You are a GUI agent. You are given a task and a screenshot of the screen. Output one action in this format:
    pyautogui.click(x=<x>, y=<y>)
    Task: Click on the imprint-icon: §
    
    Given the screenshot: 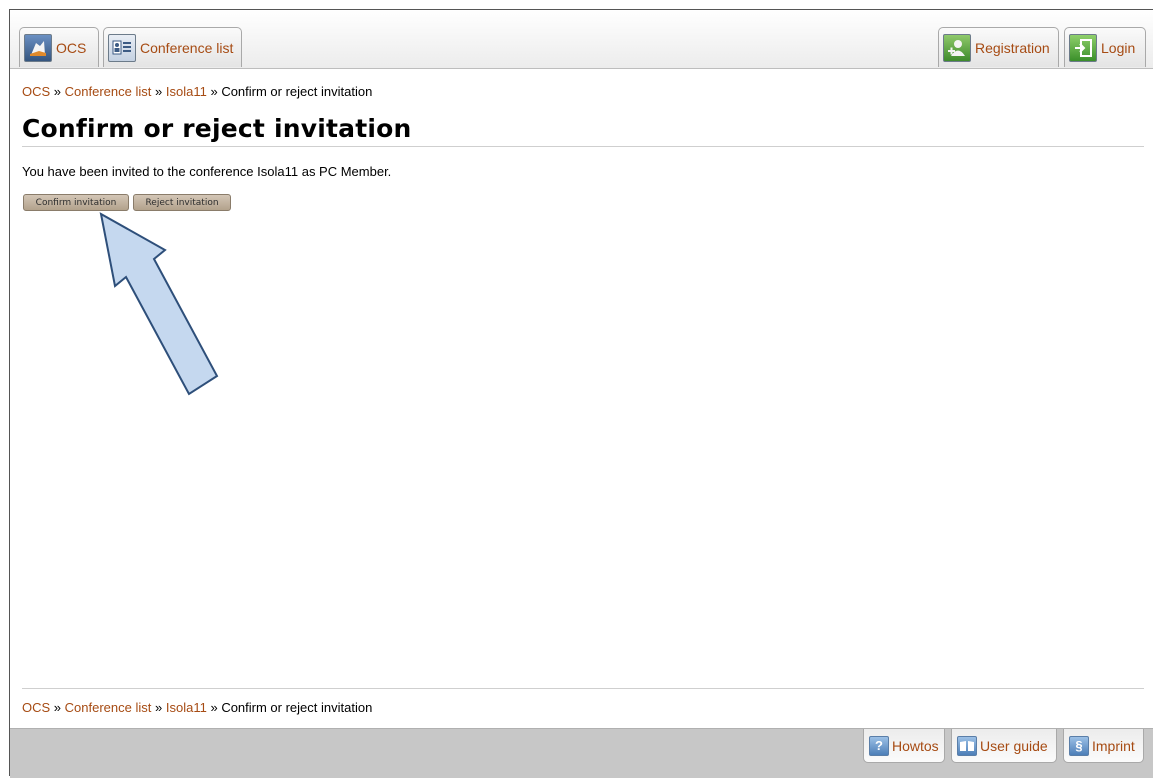 What is the action you would take?
    pyautogui.click(x=1079, y=745)
    